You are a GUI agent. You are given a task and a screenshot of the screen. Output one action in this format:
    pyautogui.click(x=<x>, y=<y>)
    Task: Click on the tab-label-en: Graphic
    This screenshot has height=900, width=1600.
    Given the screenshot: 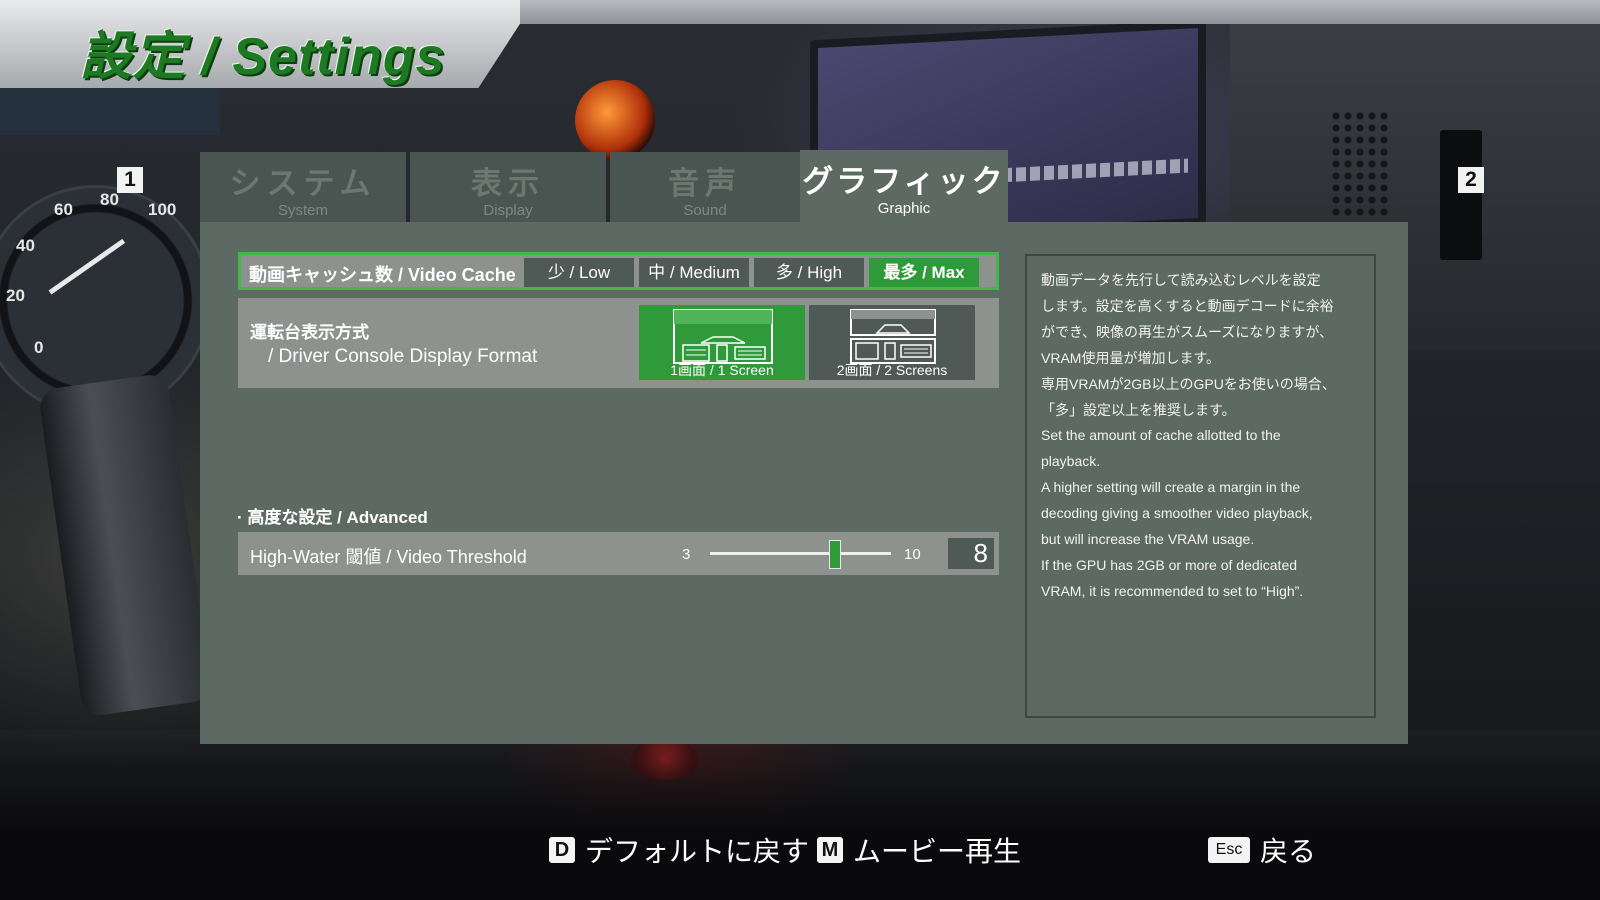 What is the action you would take?
    pyautogui.click(x=904, y=208)
    